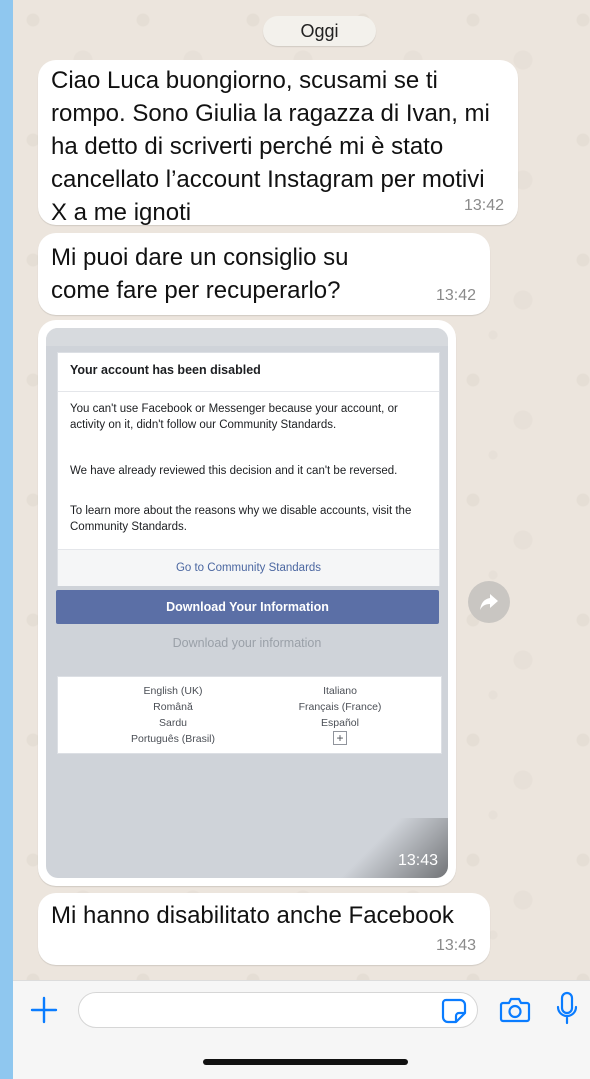  Describe the element at coordinates (173, 723) in the screenshot. I see `language-item: Sardu` at that location.